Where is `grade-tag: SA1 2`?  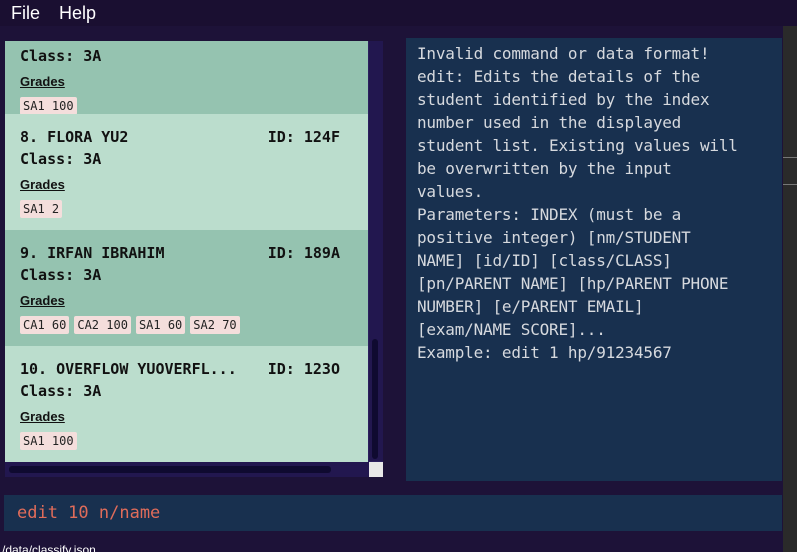
grade-tag: SA1 2 is located at coordinates (41, 209).